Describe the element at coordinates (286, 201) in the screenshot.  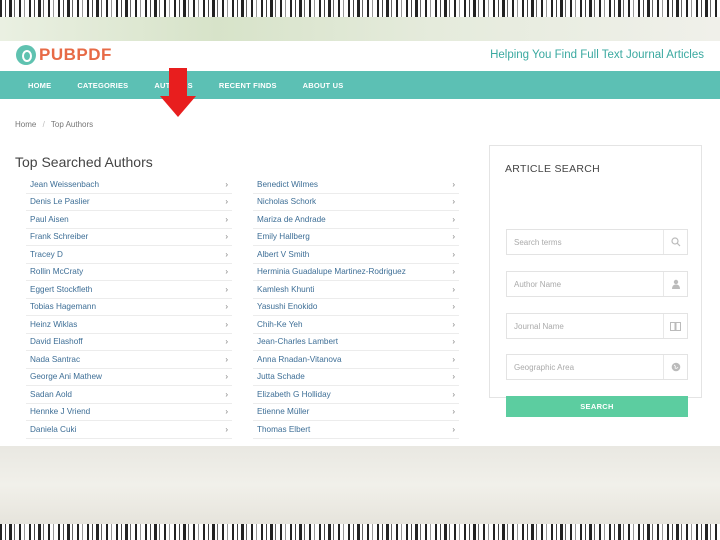
I see `author-link: Nicholas Schork` at that location.